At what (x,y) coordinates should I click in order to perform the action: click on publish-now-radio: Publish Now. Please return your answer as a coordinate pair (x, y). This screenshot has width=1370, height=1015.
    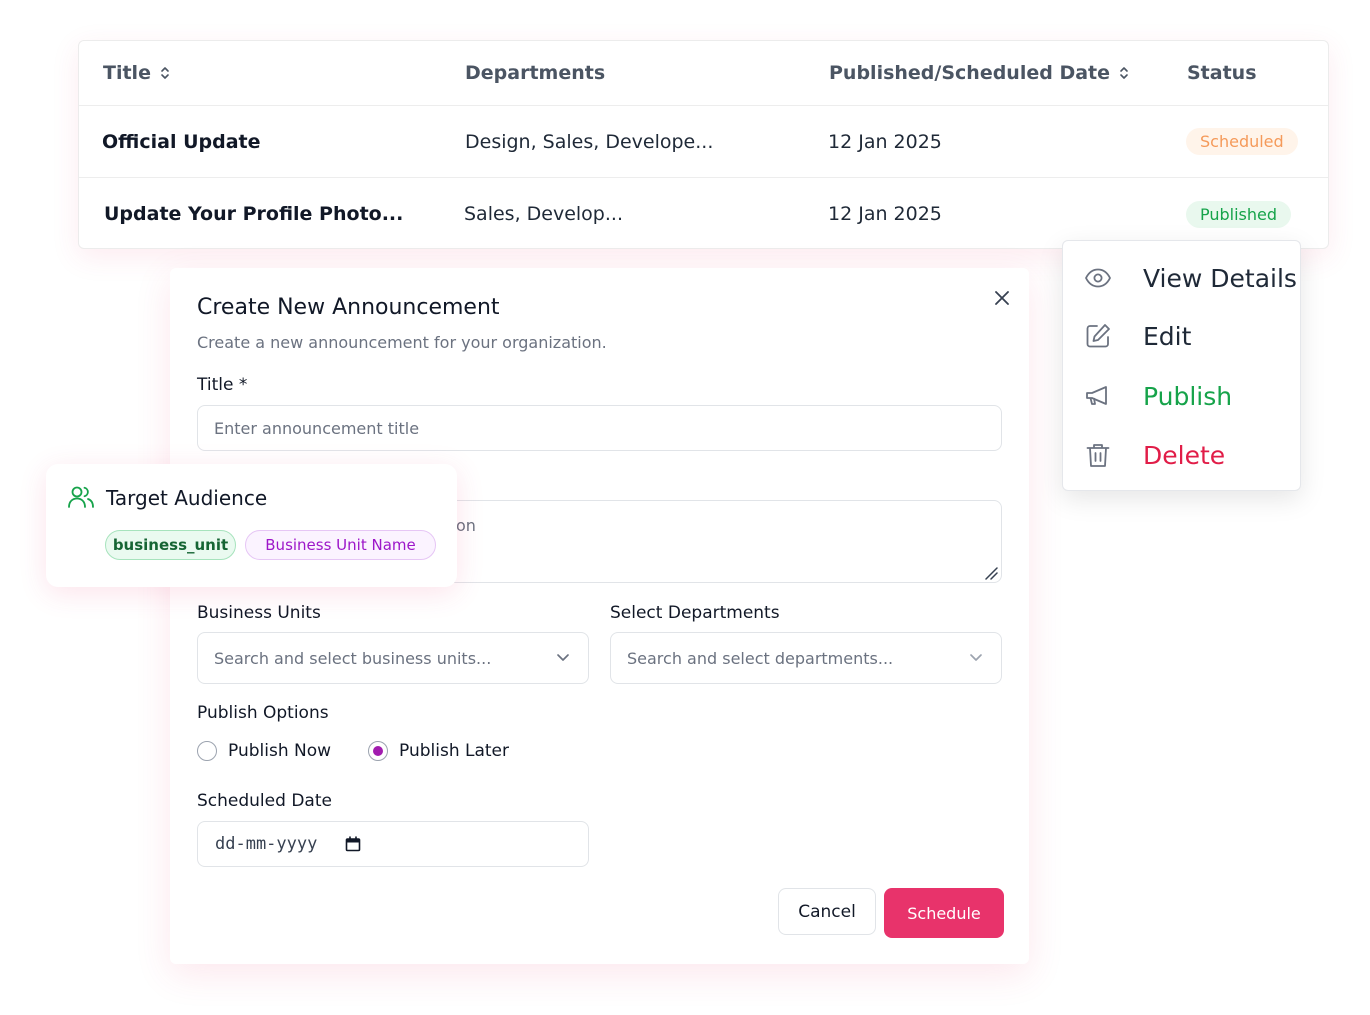
    Looking at the image, I should click on (264, 751).